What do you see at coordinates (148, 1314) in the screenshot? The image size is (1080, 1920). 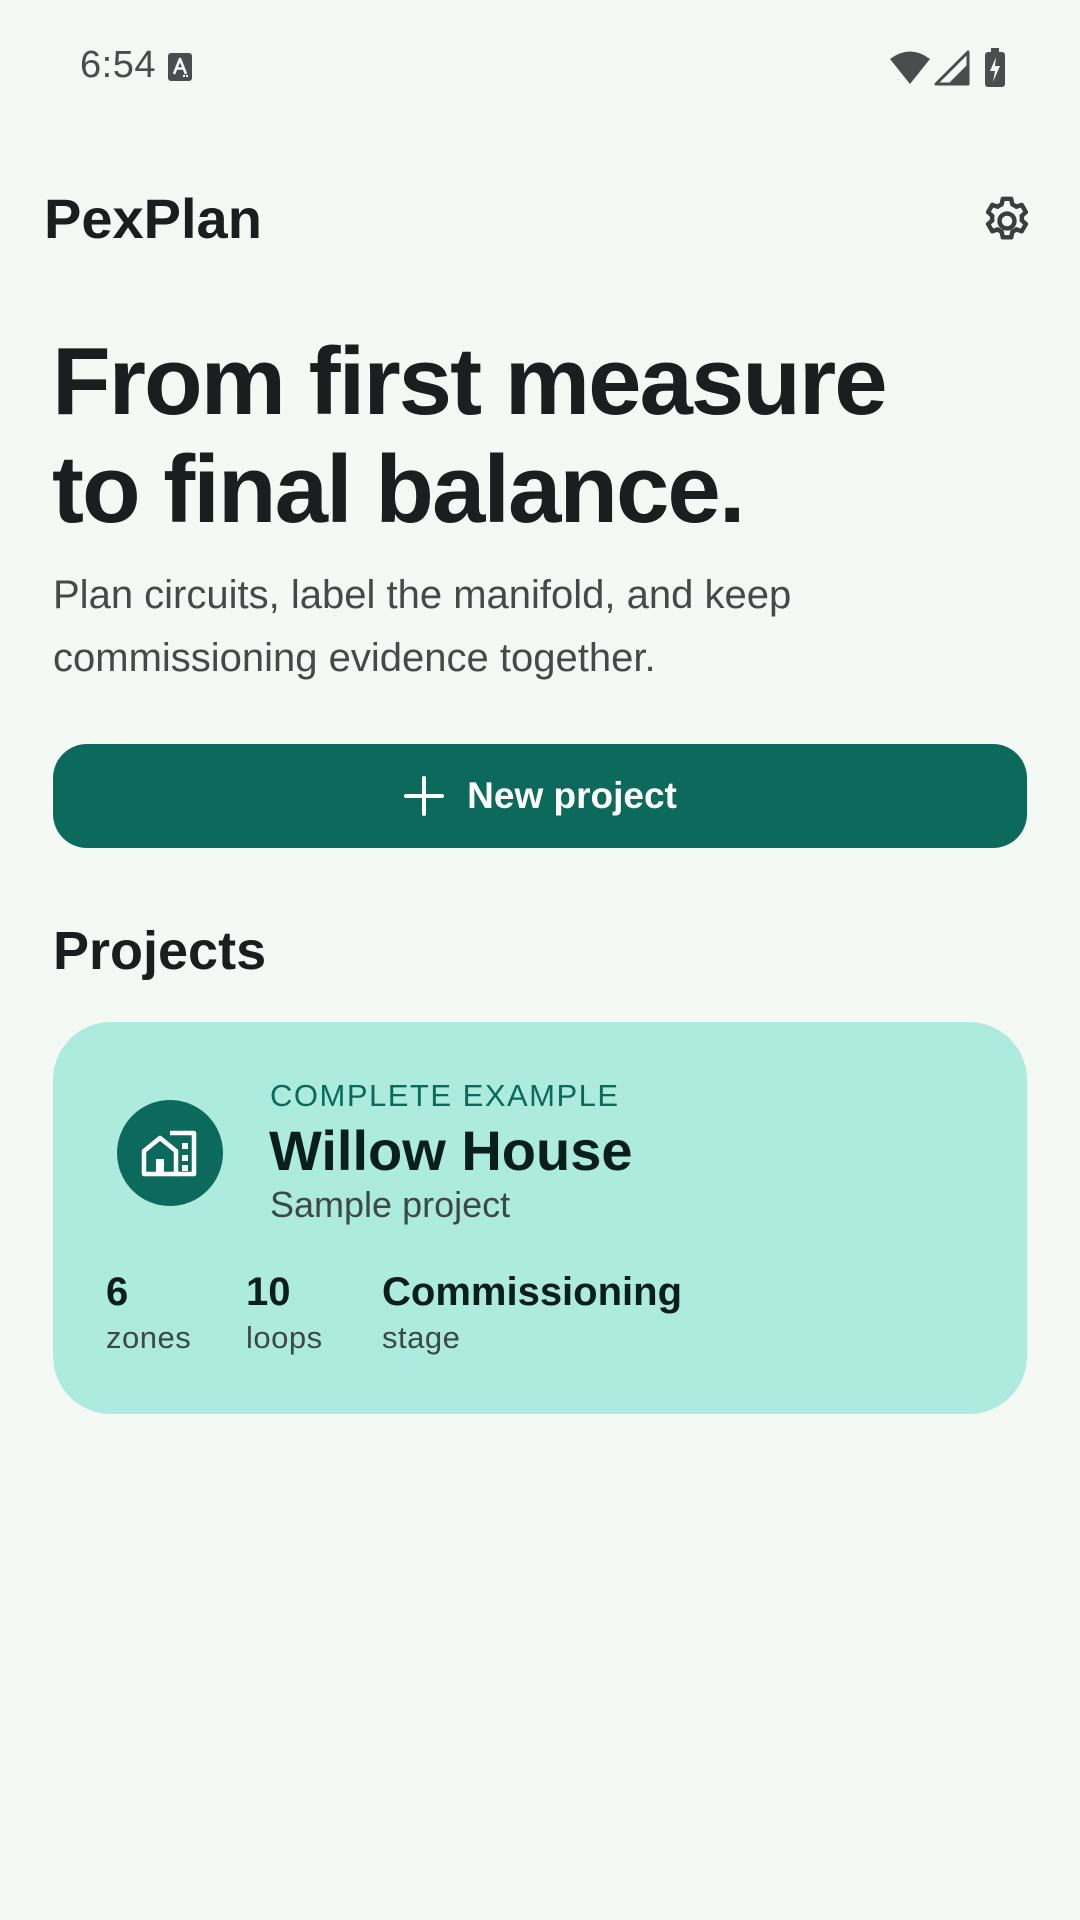 I see `stat-zones: 6 zones` at bounding box center [148, 1314].